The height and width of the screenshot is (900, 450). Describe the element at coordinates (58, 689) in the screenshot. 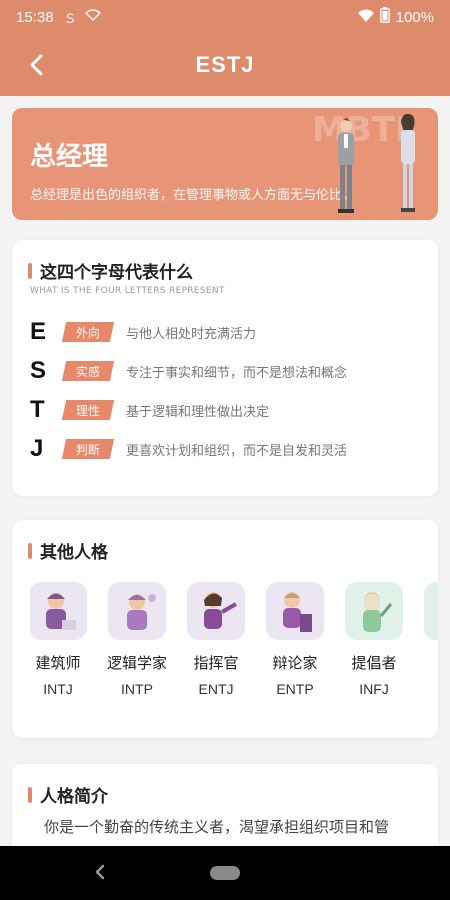

I see `type-code: INTJ` at that location.